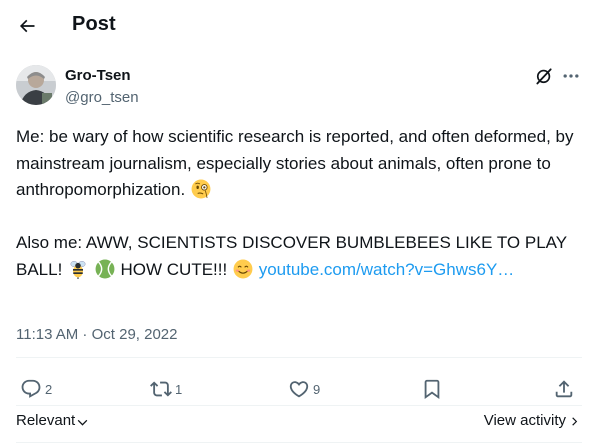 Image resolution: width=598 pixels, height=444 pixels. I want to click on grok-button, so click(544, 76).